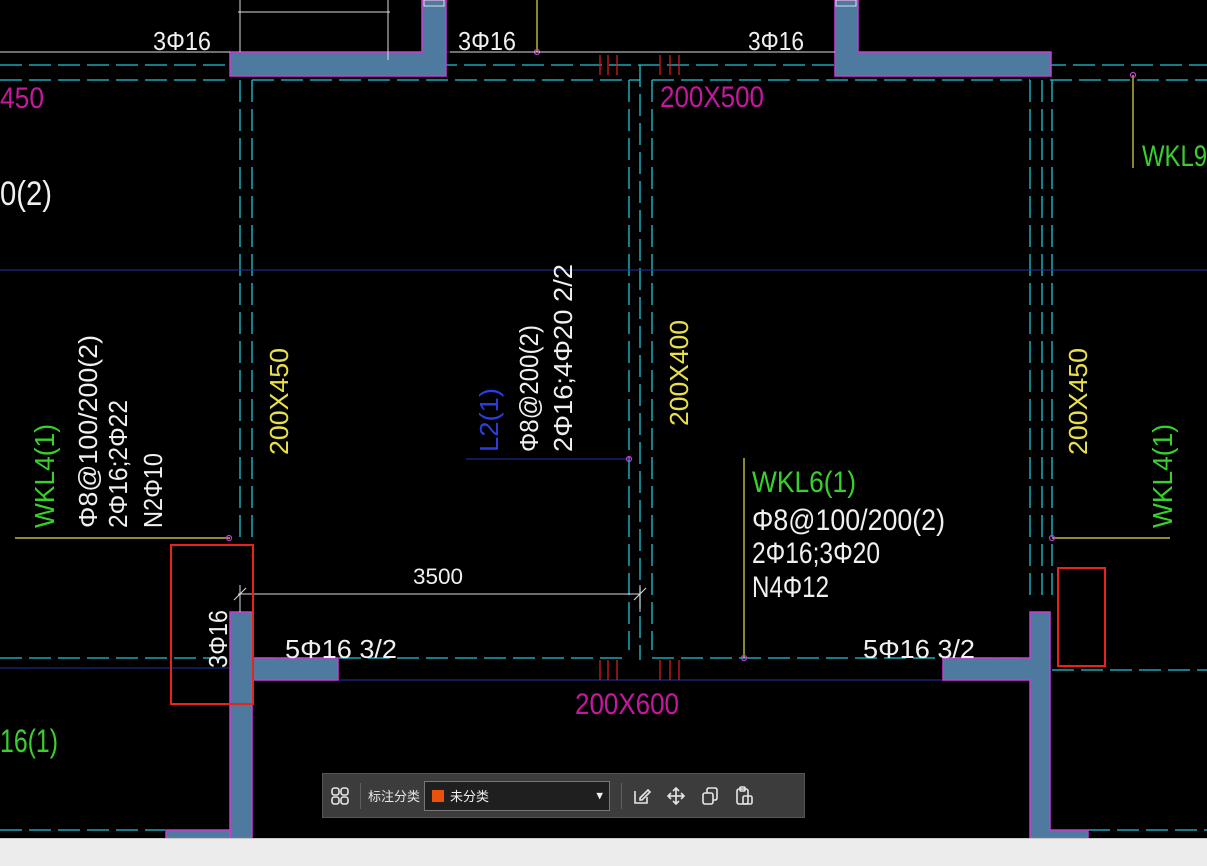 Image resolution: width=1207 pixels, height=866 pixels. Describe the element at coordinates (394, 796) in the screenshot. I see `category-label: 标注分类` at that location.